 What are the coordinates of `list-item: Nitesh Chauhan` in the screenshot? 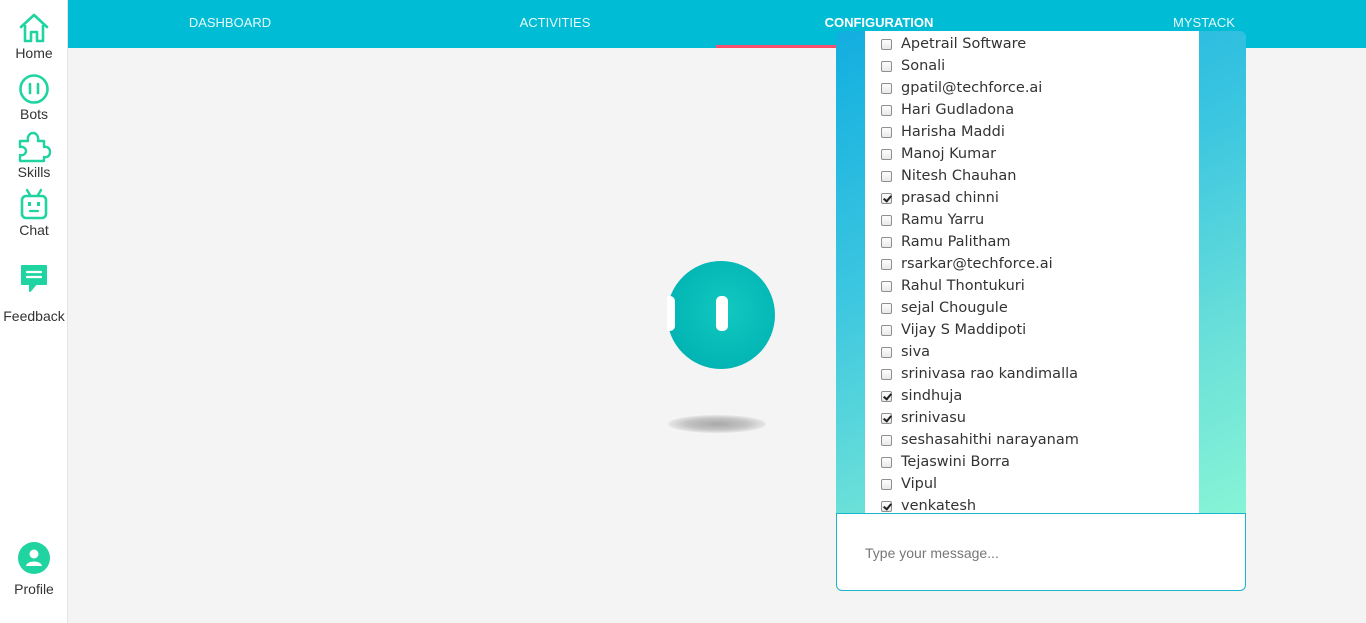 It's located at (1032, 176).